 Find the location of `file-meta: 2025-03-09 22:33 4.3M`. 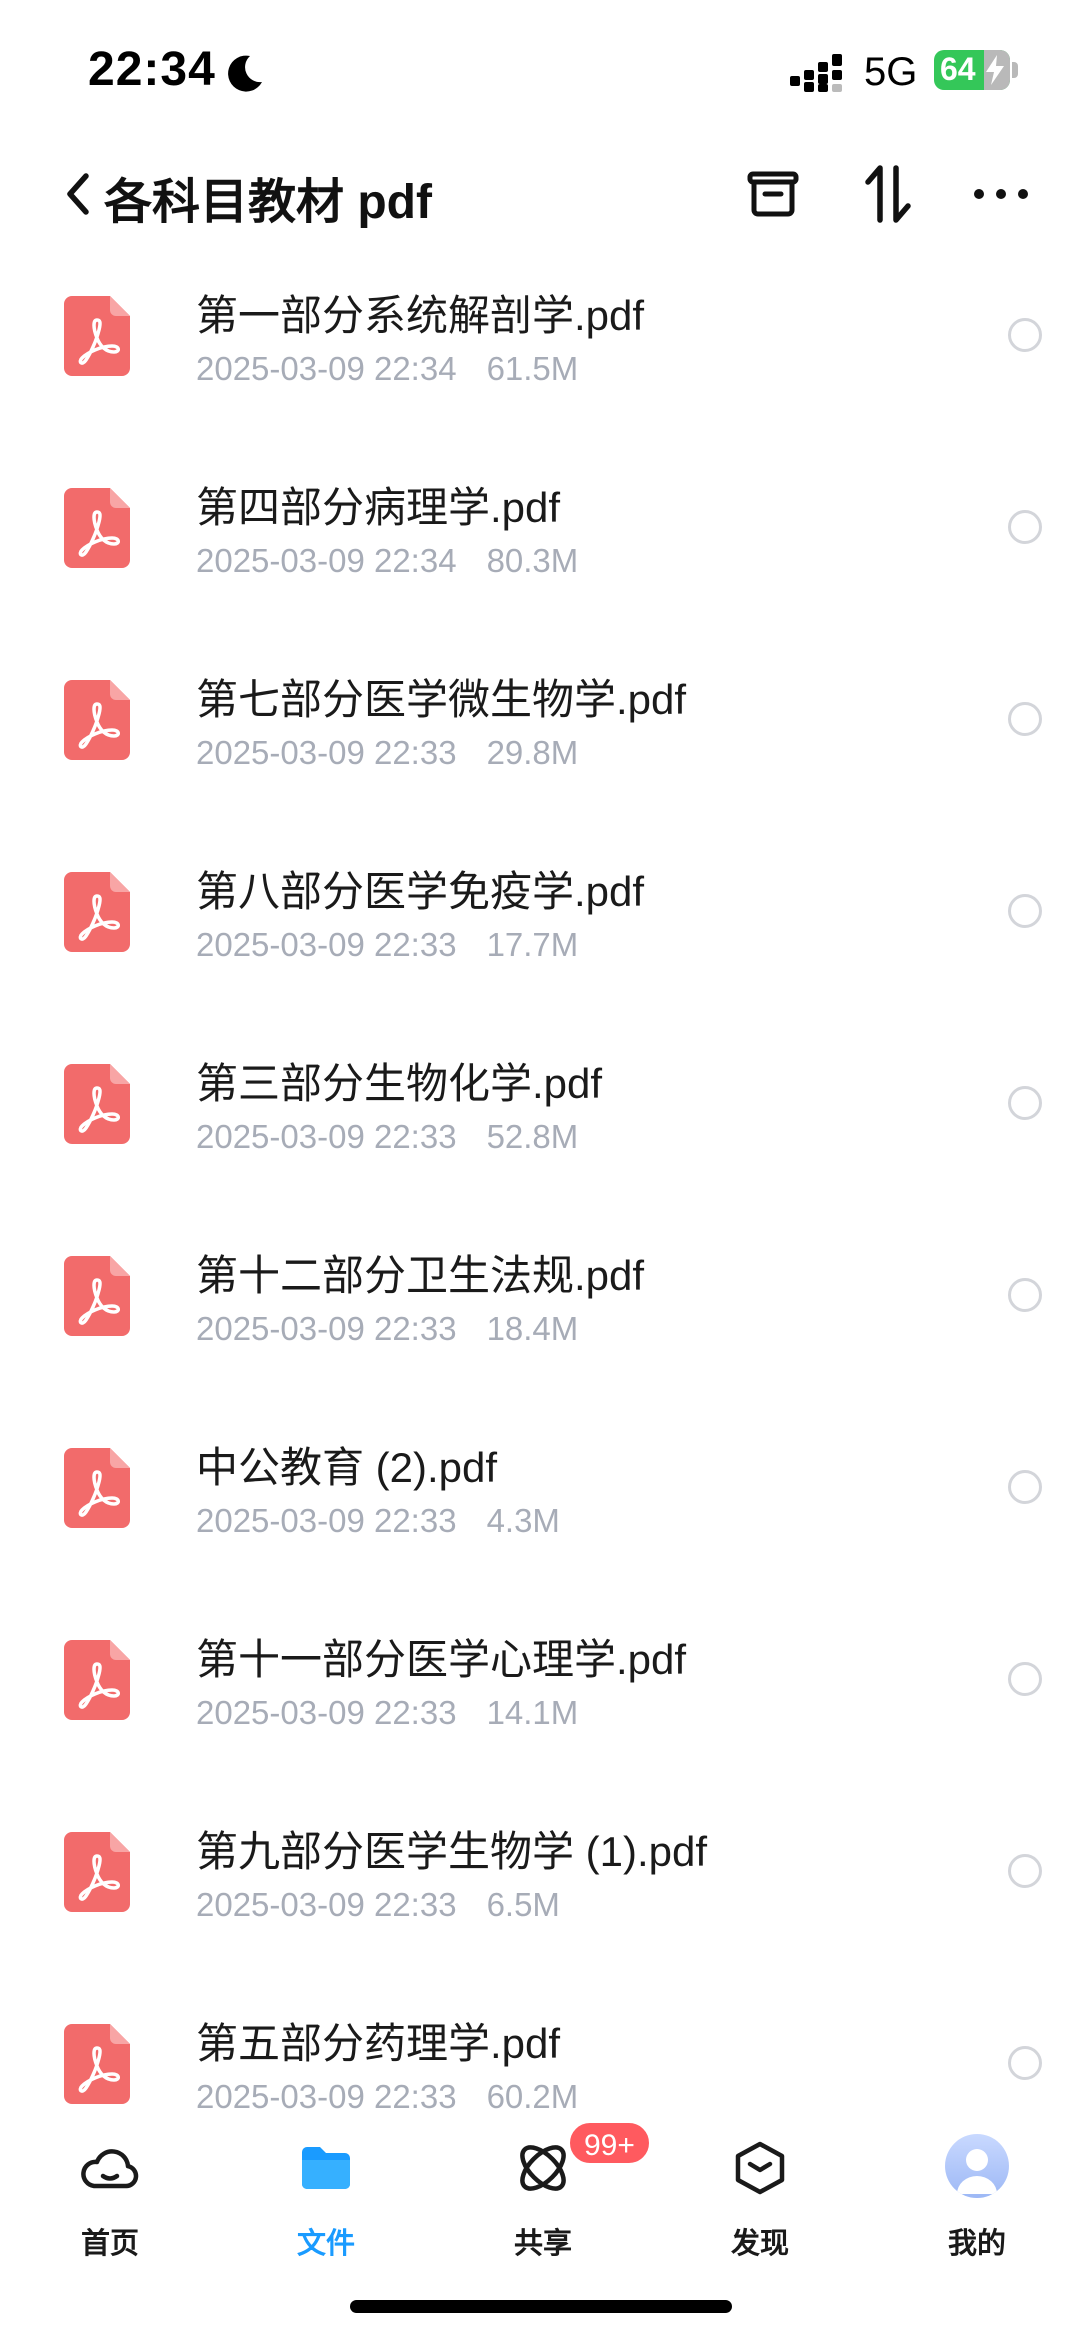

file-meta: 2025-03-09 22:33 4.3M is located at coordinates (378, 1521).